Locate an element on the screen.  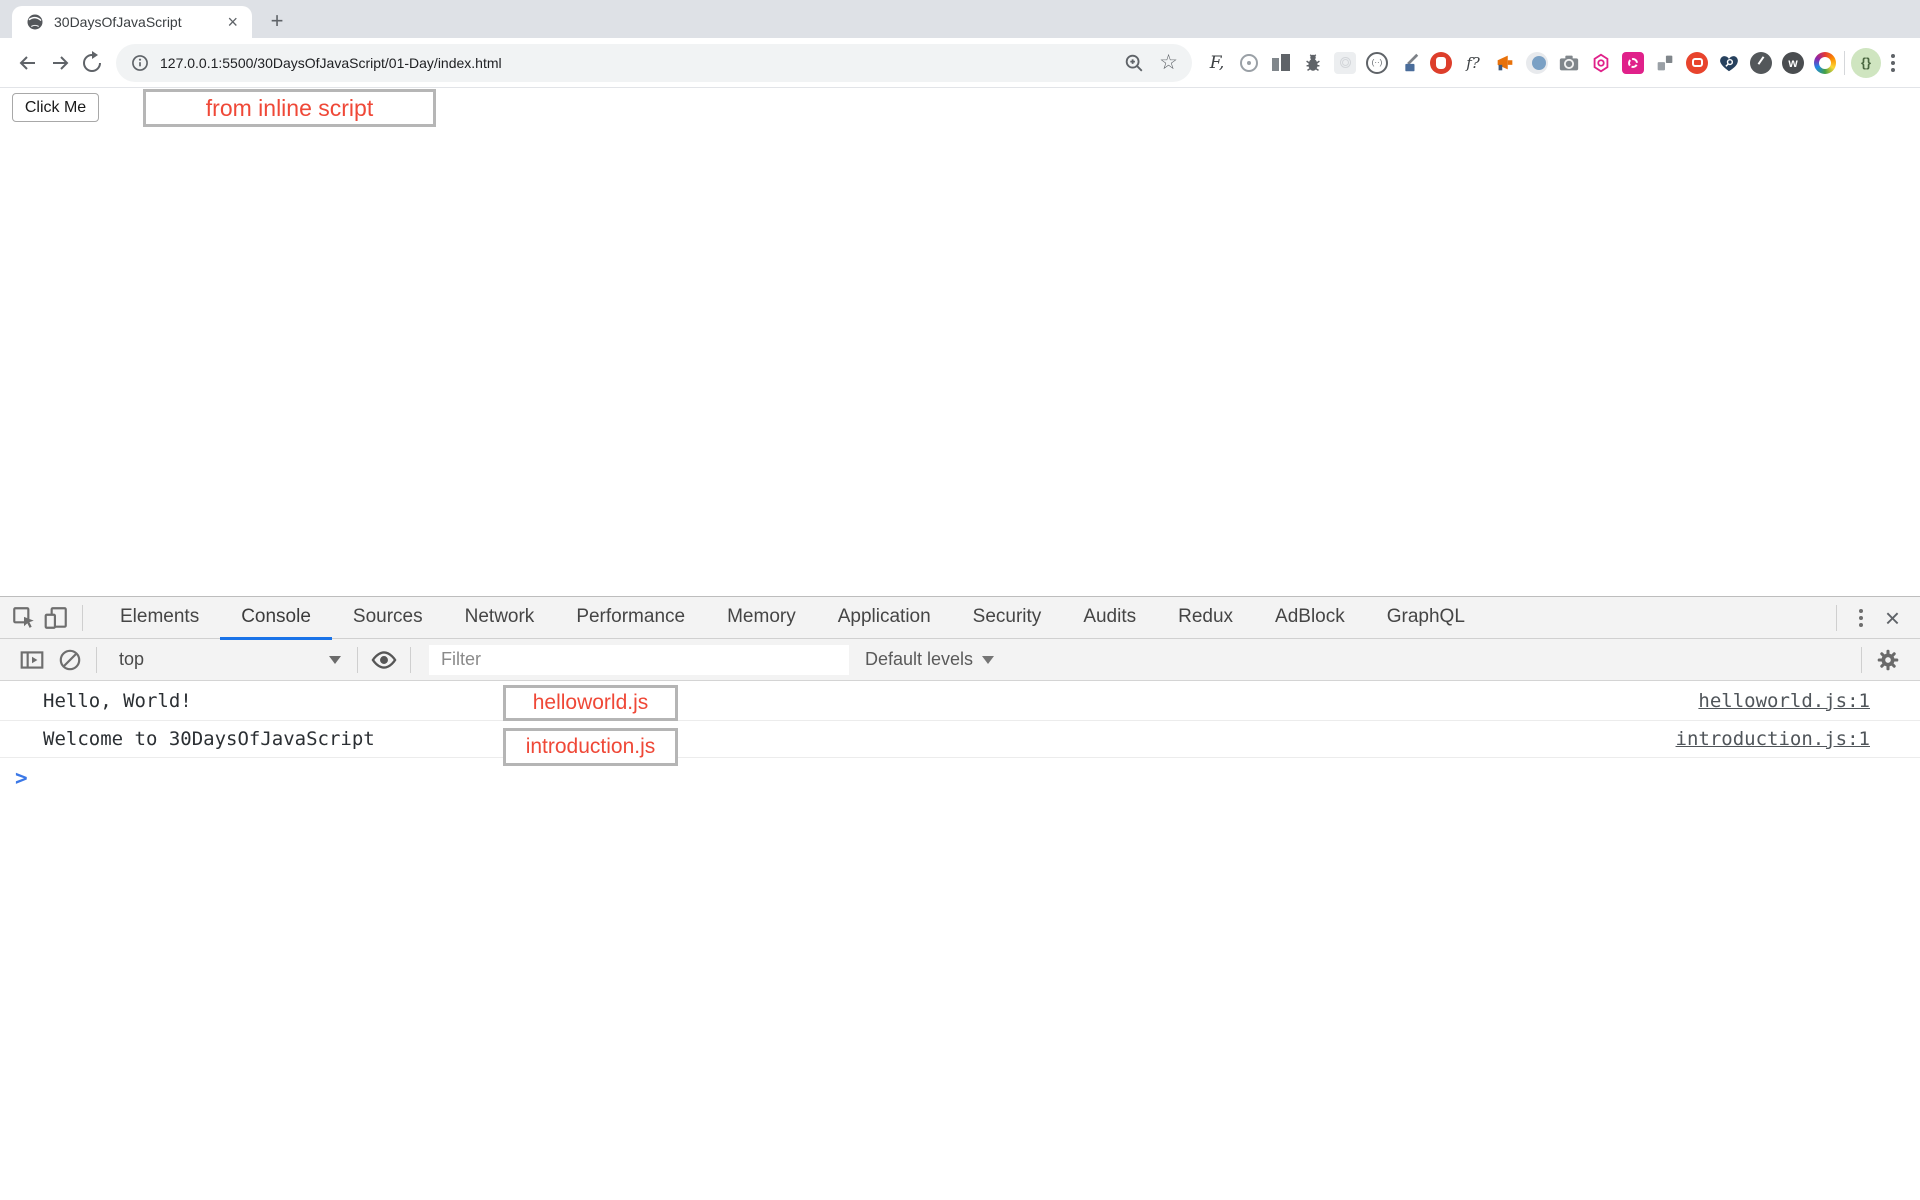
font-question-extension-icon: f? is located at coordinates (1473, 63).